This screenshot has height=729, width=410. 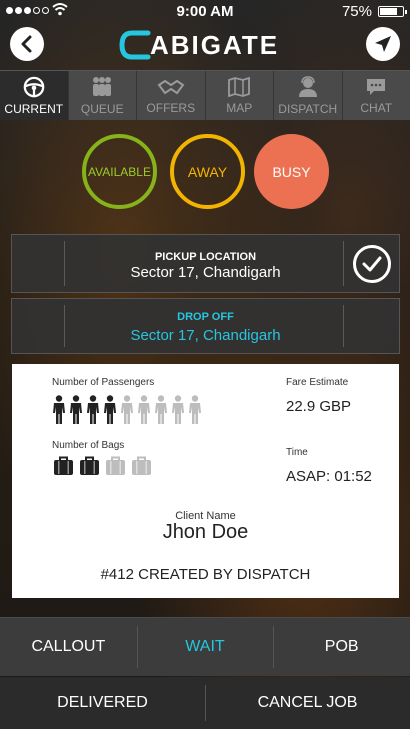 I want to click on status-away-button: AWAY, so click(x=207, y=171).